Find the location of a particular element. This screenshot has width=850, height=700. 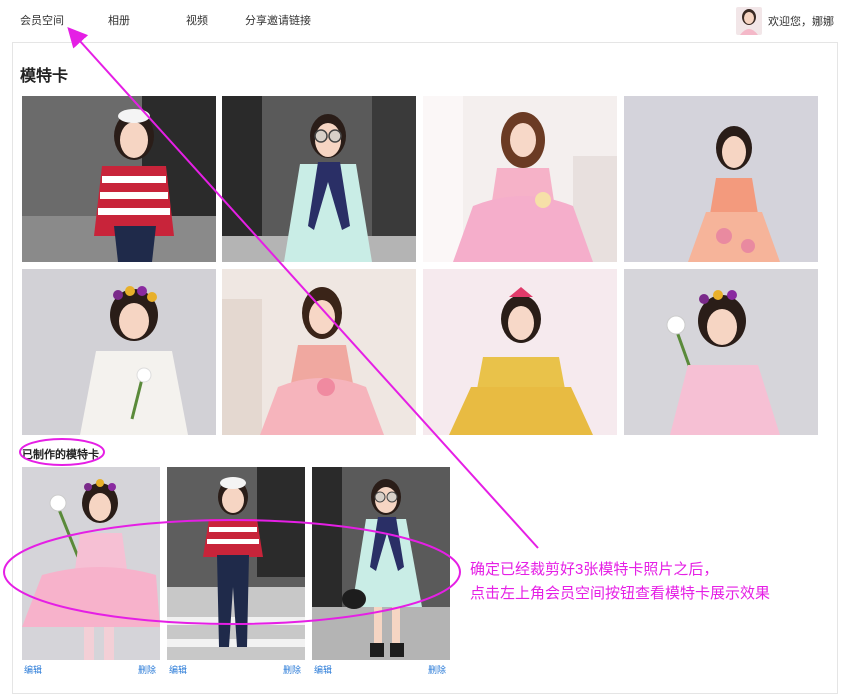

annotation-text-line-2: 点击左上角会员空间按钮查看模特卡展示效果 is located at coordinates (620, 593).